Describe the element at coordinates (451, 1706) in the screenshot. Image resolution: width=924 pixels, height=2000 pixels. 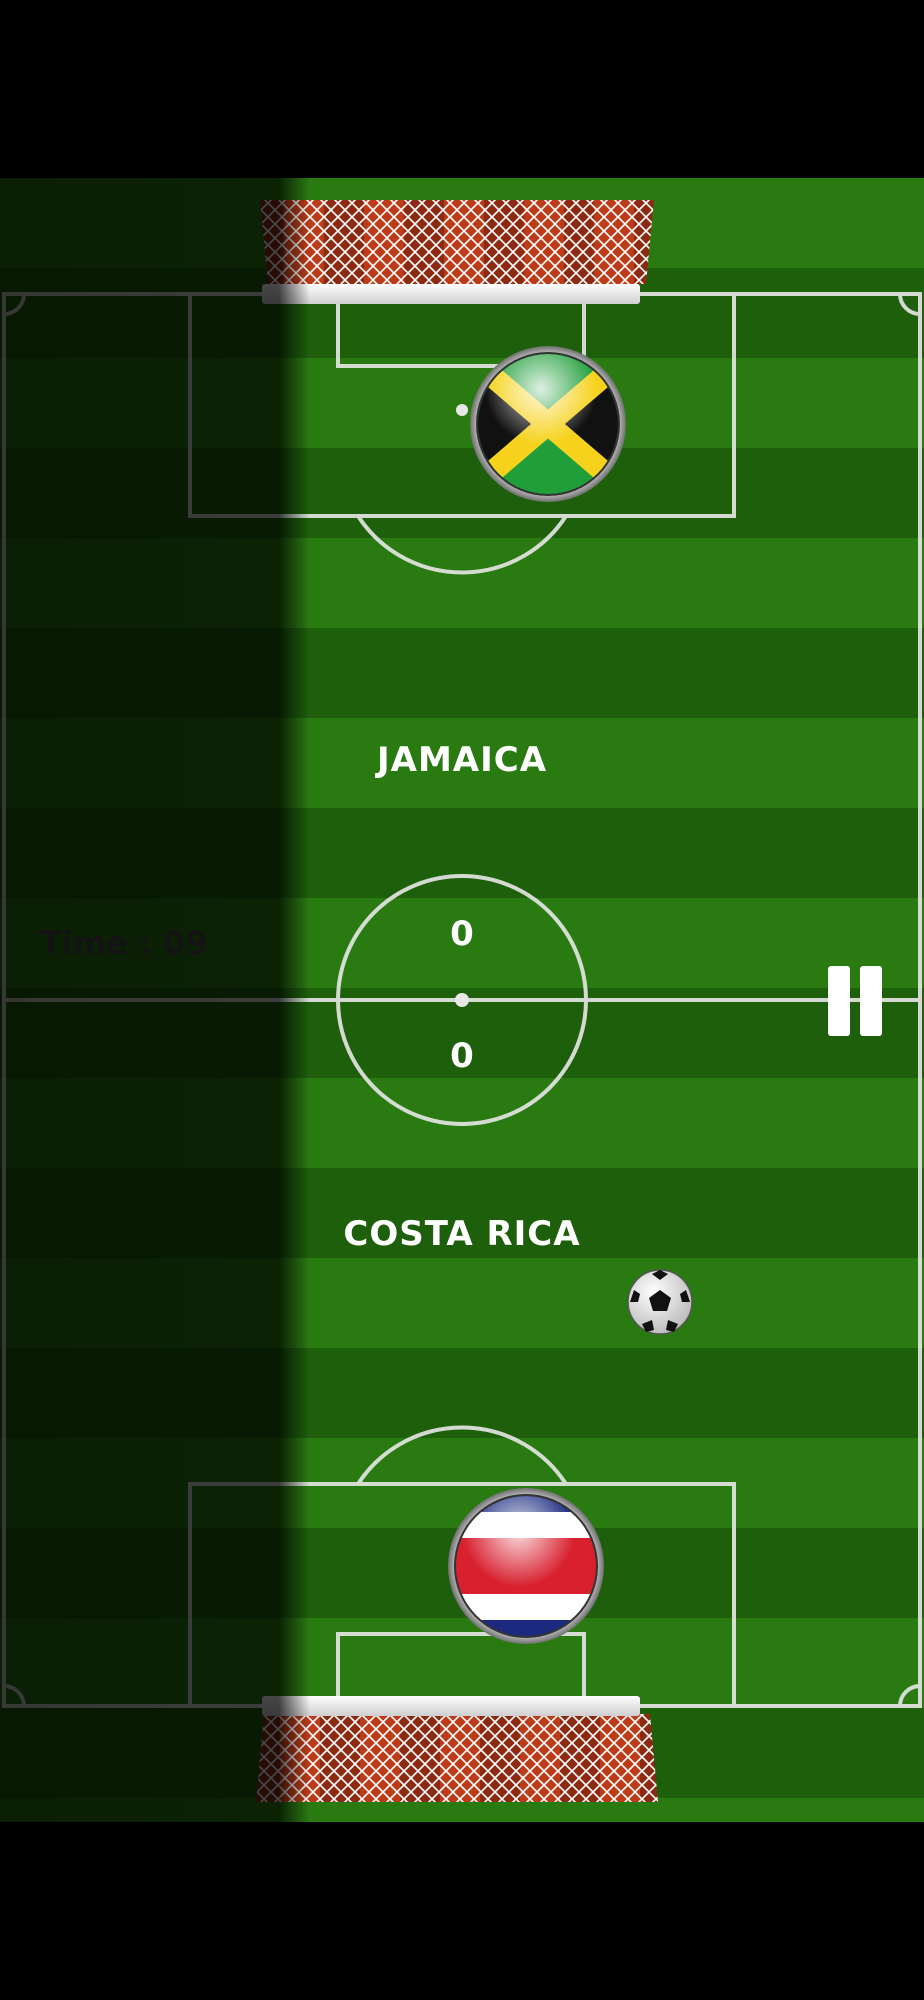
I see `bottom-goal-crossbar` at that location.